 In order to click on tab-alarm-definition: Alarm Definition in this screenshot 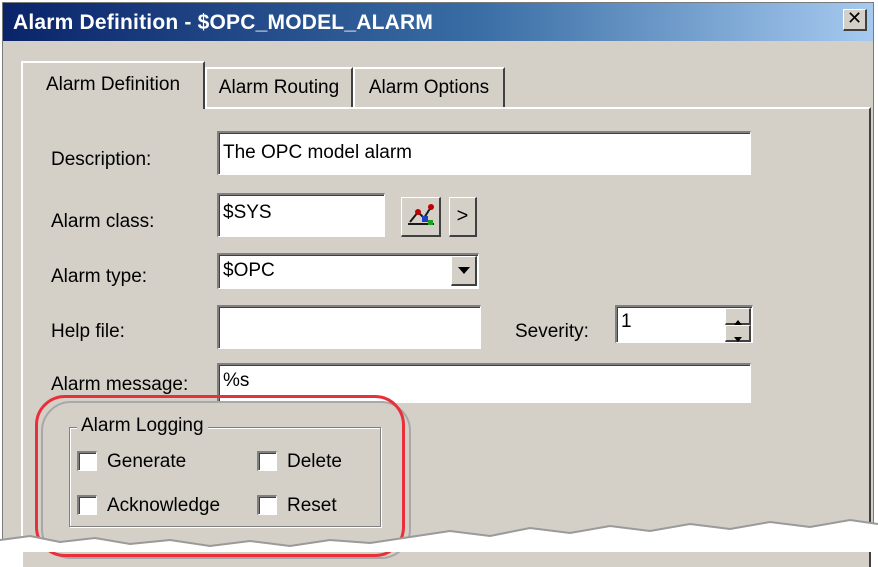, I will do `click(113, 85)`.